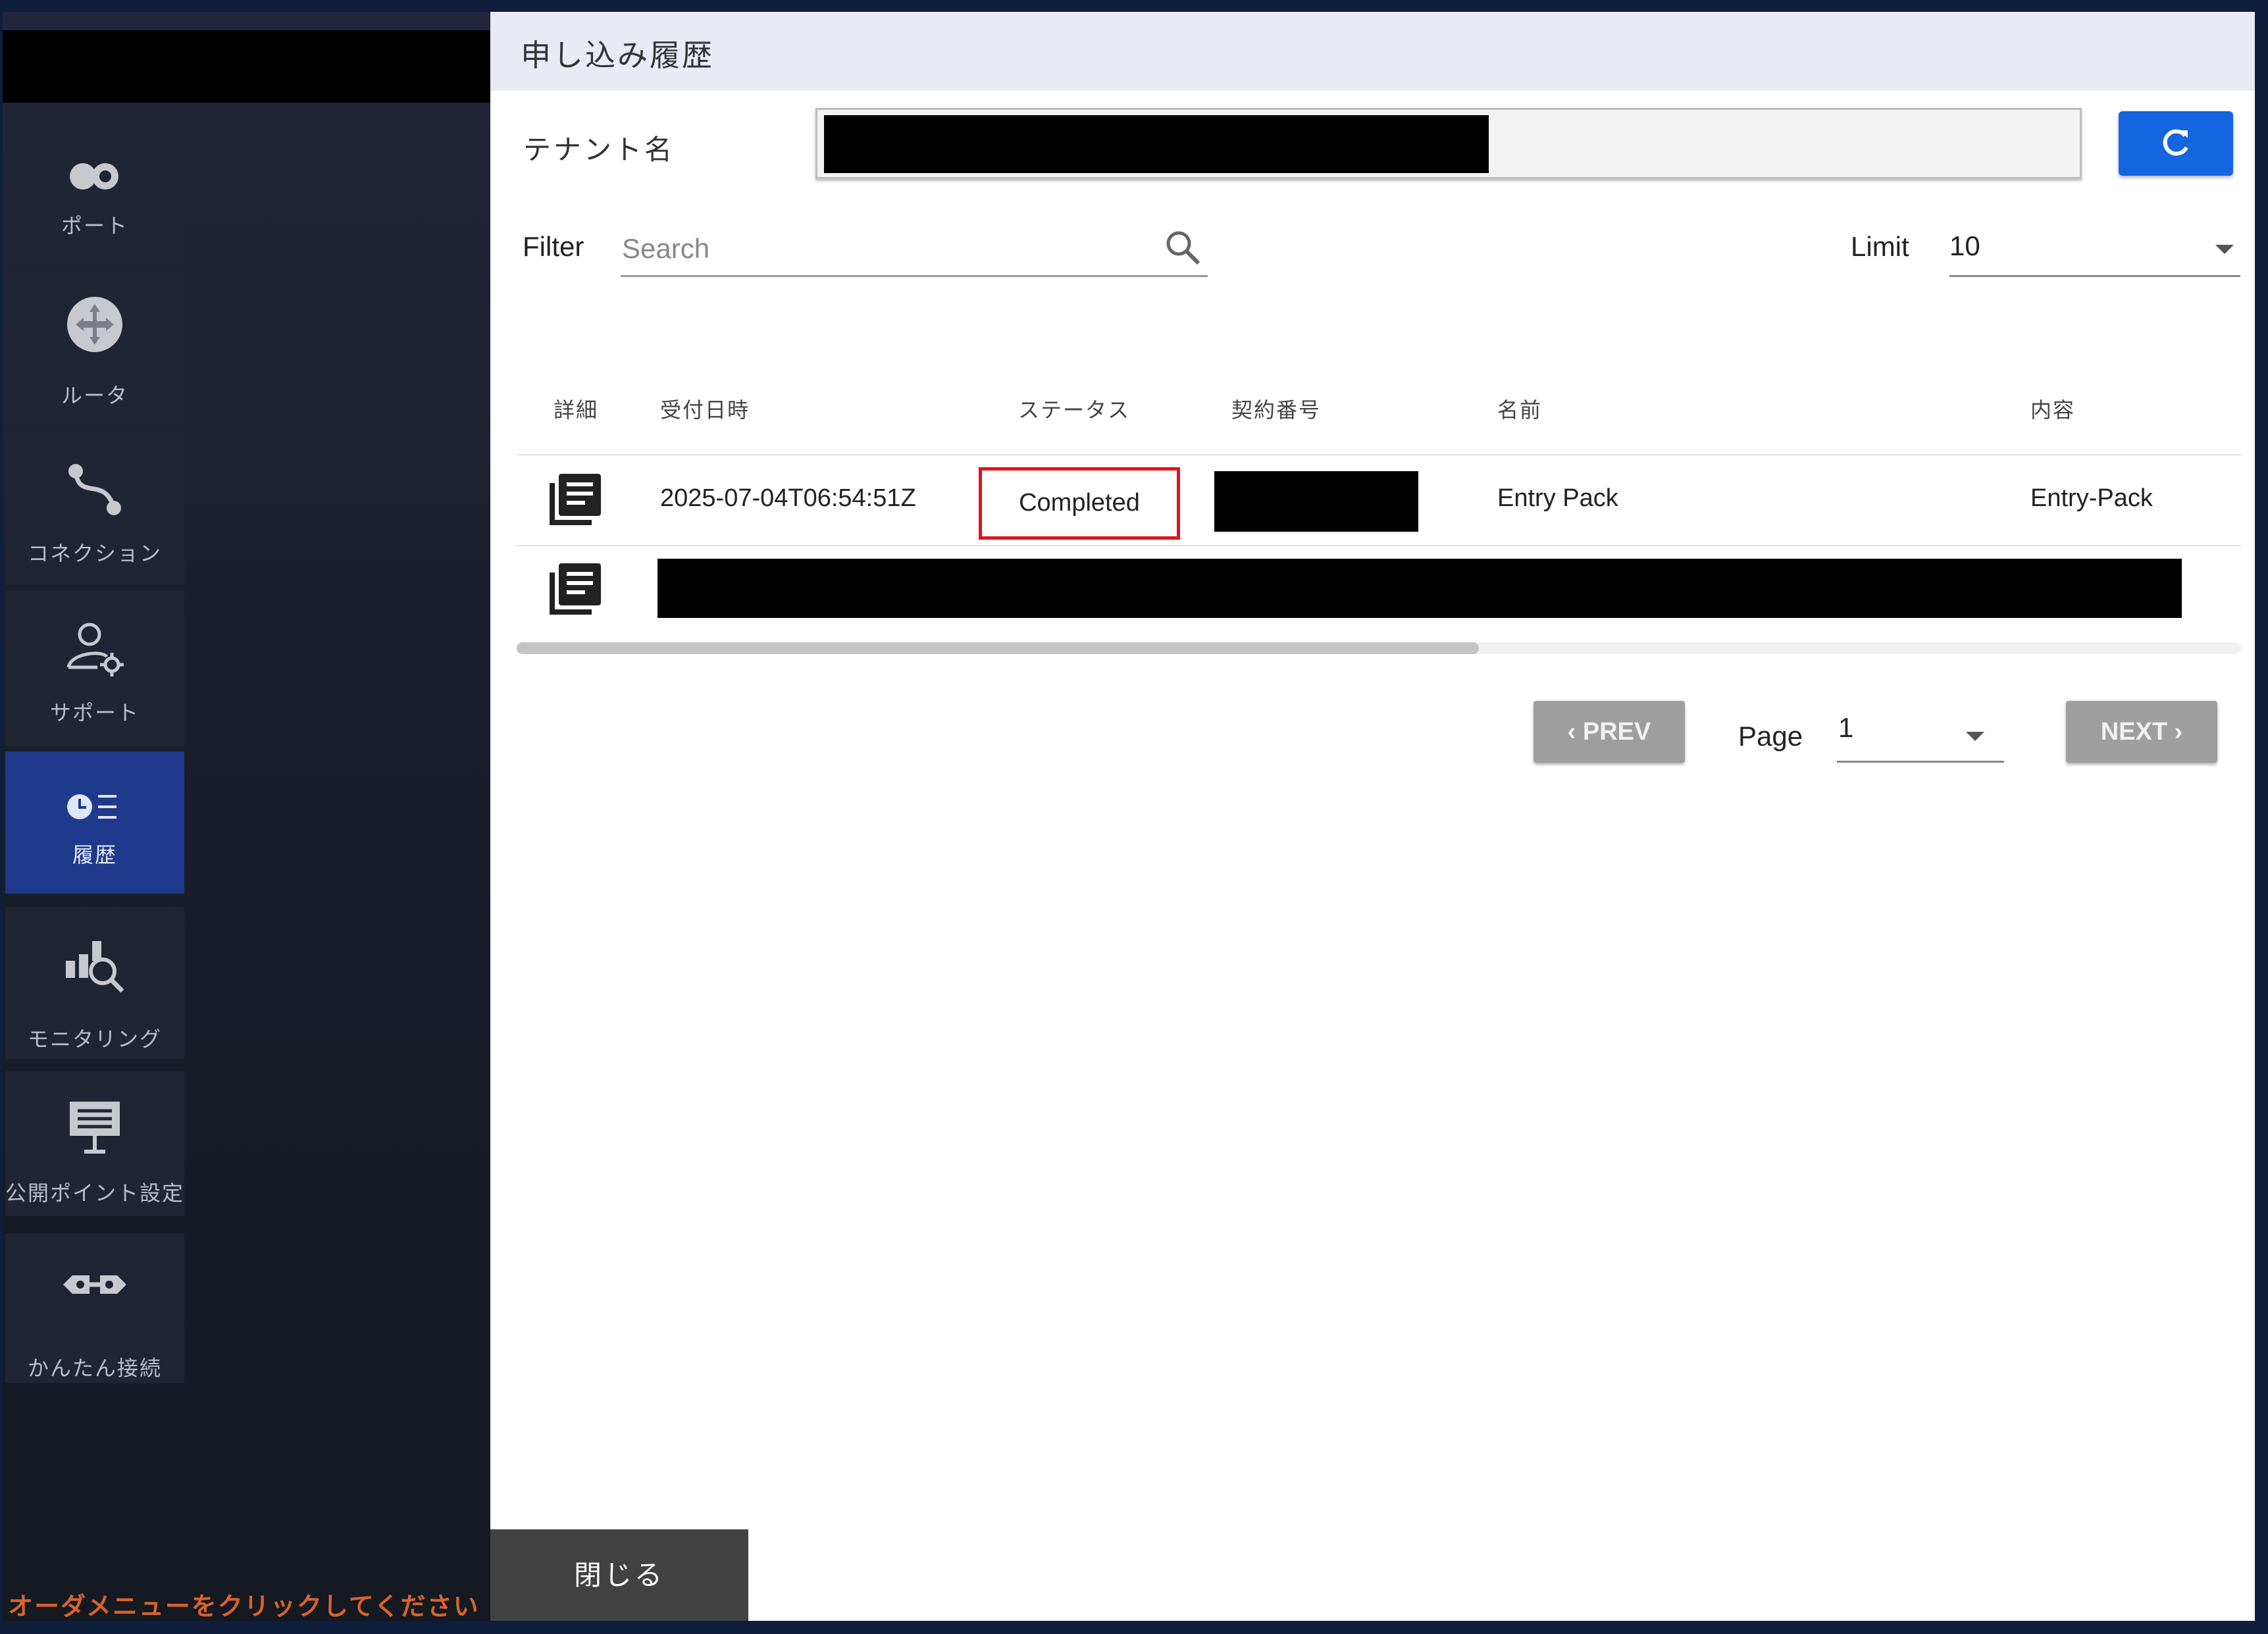 The image size is (2268, 1634). I want to click on sidebar-item-easy-connect: かんたん接続, so click(95, 1308).